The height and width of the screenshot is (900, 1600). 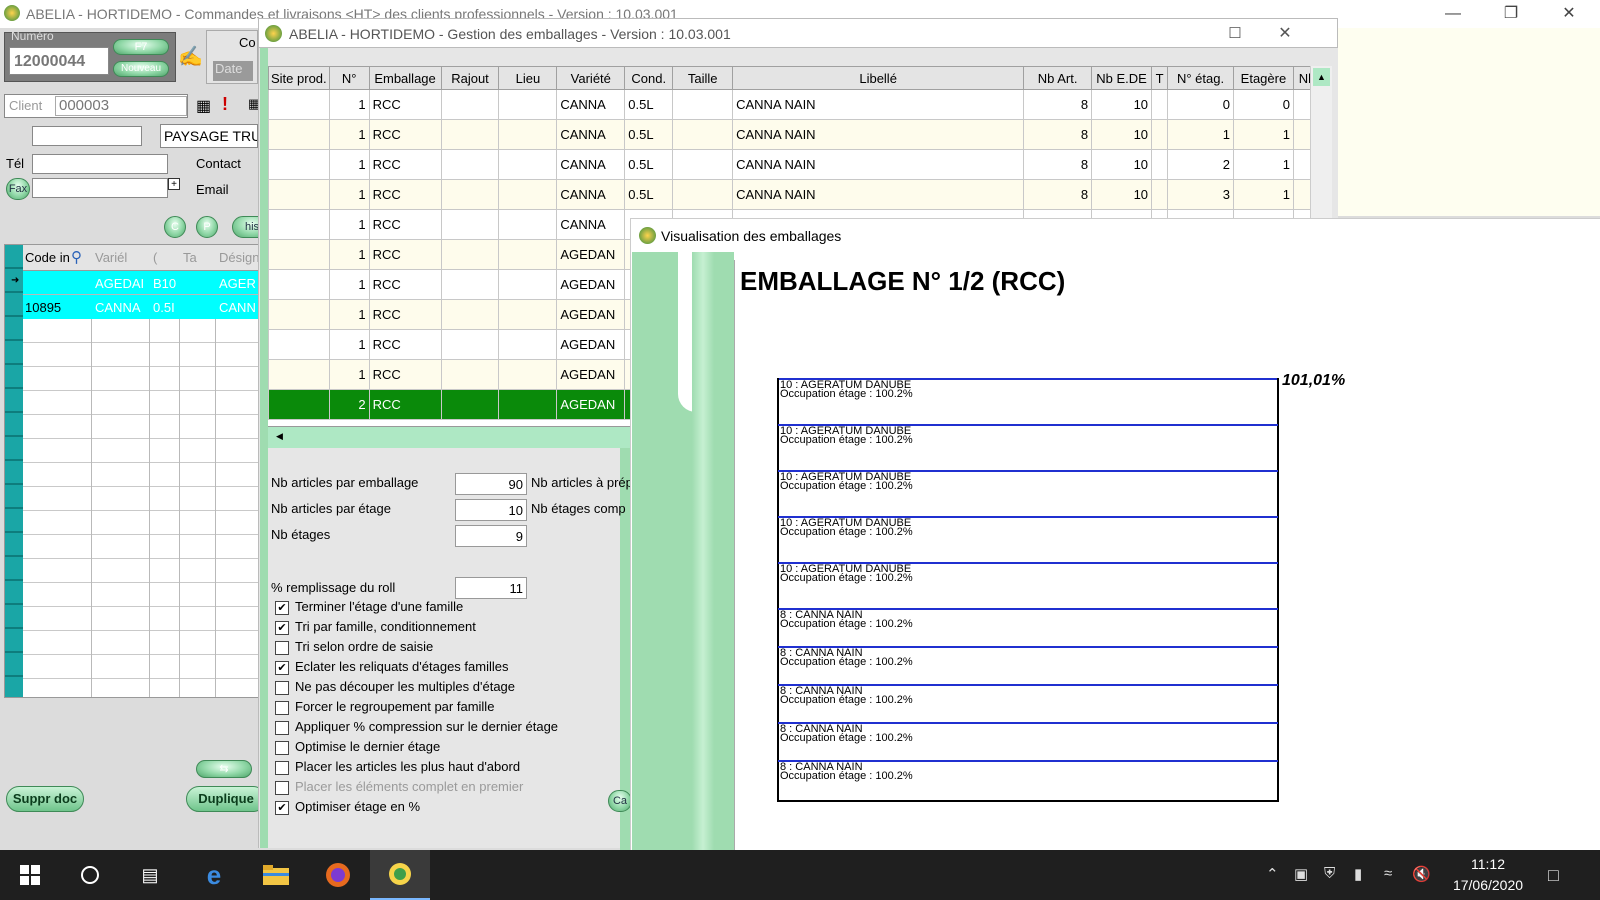 I want to click on fax-input, so click(x=100, y=188).